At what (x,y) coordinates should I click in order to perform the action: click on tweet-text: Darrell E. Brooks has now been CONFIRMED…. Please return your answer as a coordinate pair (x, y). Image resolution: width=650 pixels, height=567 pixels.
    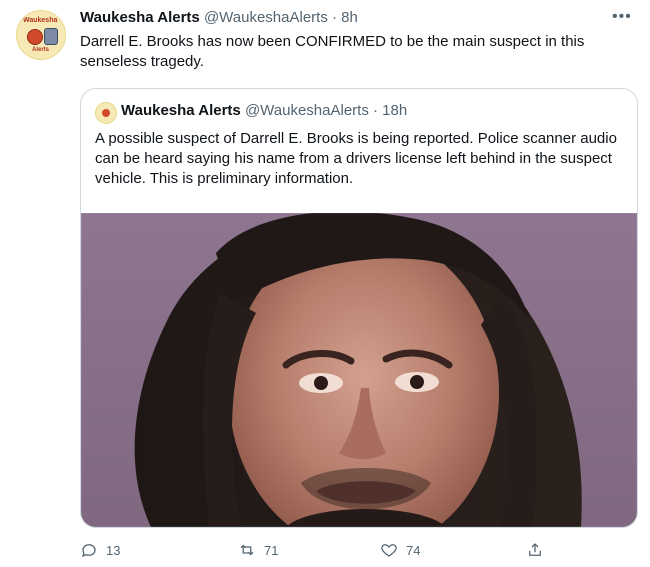
    Looking at the image, I should click on (332, 51).